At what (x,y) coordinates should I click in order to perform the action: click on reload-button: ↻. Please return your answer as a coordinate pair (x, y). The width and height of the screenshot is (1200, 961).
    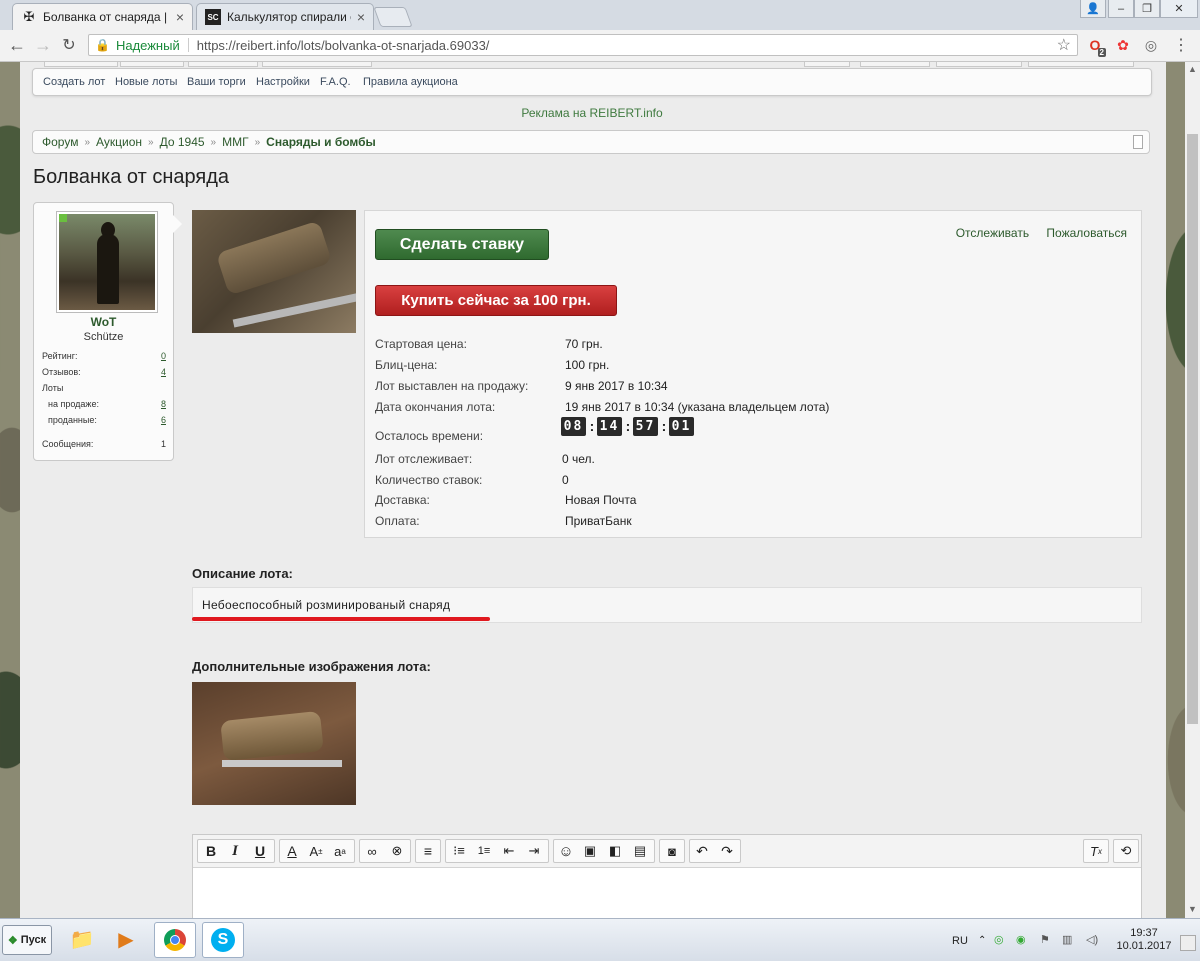
    Looking at the image, I should click on (69, 45).